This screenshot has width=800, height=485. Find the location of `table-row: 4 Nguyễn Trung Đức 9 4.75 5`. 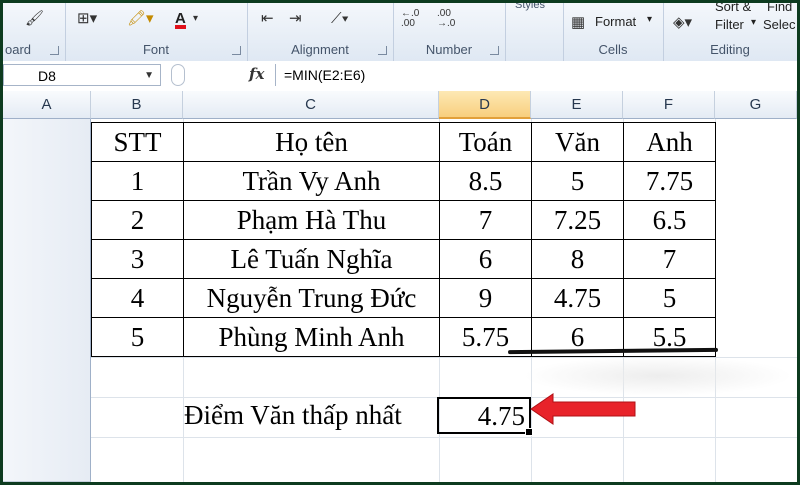

table-row: 4 Nguyễn Trung Đức 9 4.75 5 is located at coordinates (403, 298).